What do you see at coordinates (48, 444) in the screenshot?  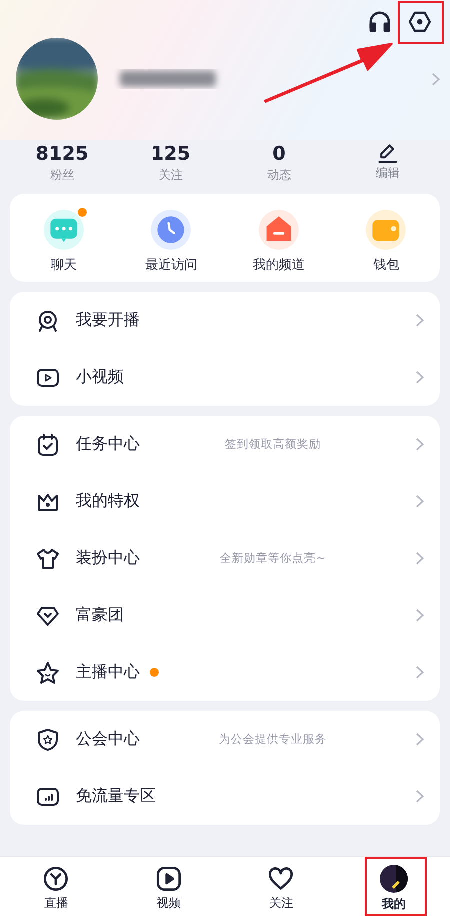 I see `calendar-check-icon` at bounding box center [48, 444].